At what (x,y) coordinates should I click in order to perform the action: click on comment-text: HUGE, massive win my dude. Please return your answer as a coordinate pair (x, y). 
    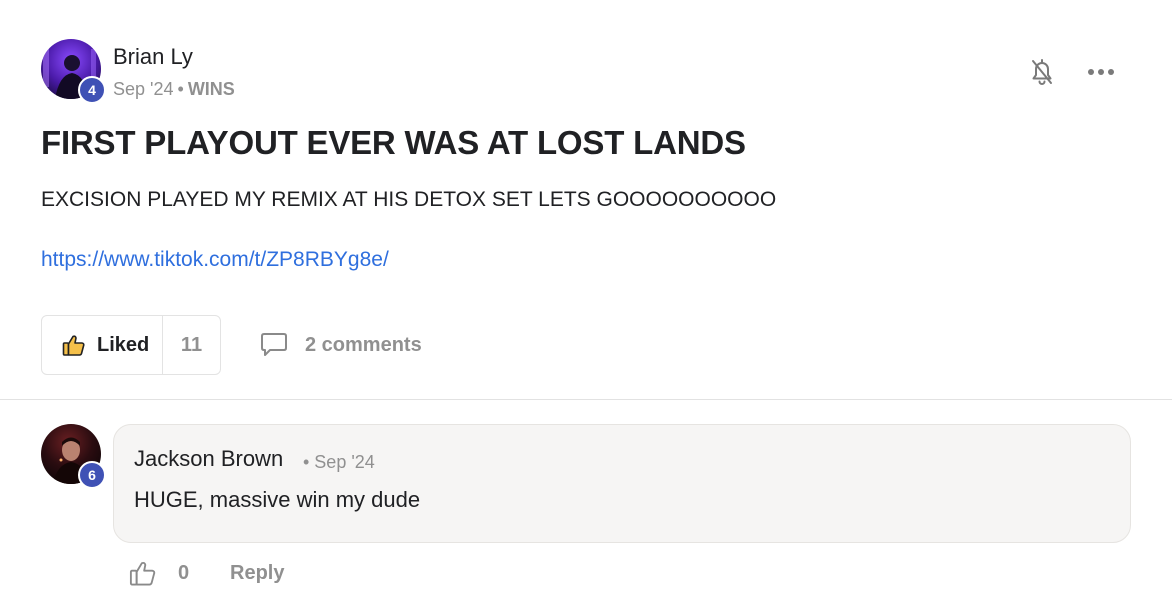
    Looking at the image, I should click on (277, 499).